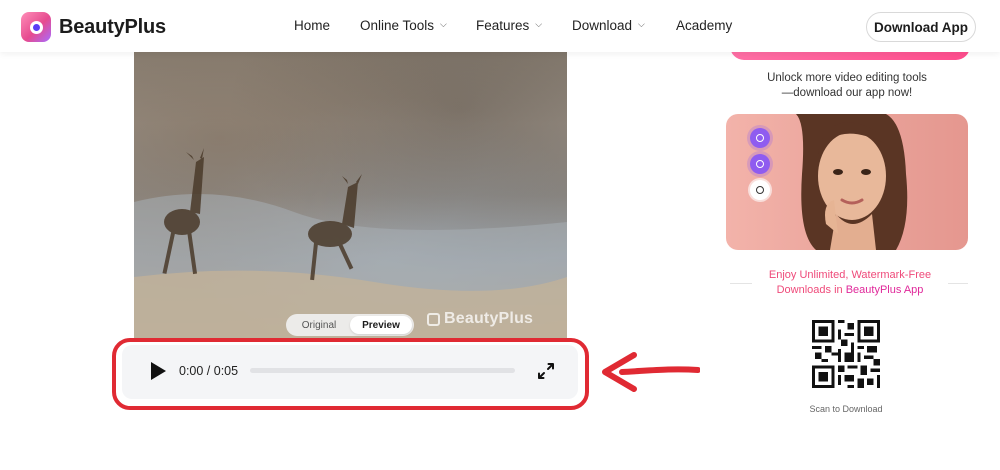  I want to click on beautyplus-logo-icon, so click(36, 27).